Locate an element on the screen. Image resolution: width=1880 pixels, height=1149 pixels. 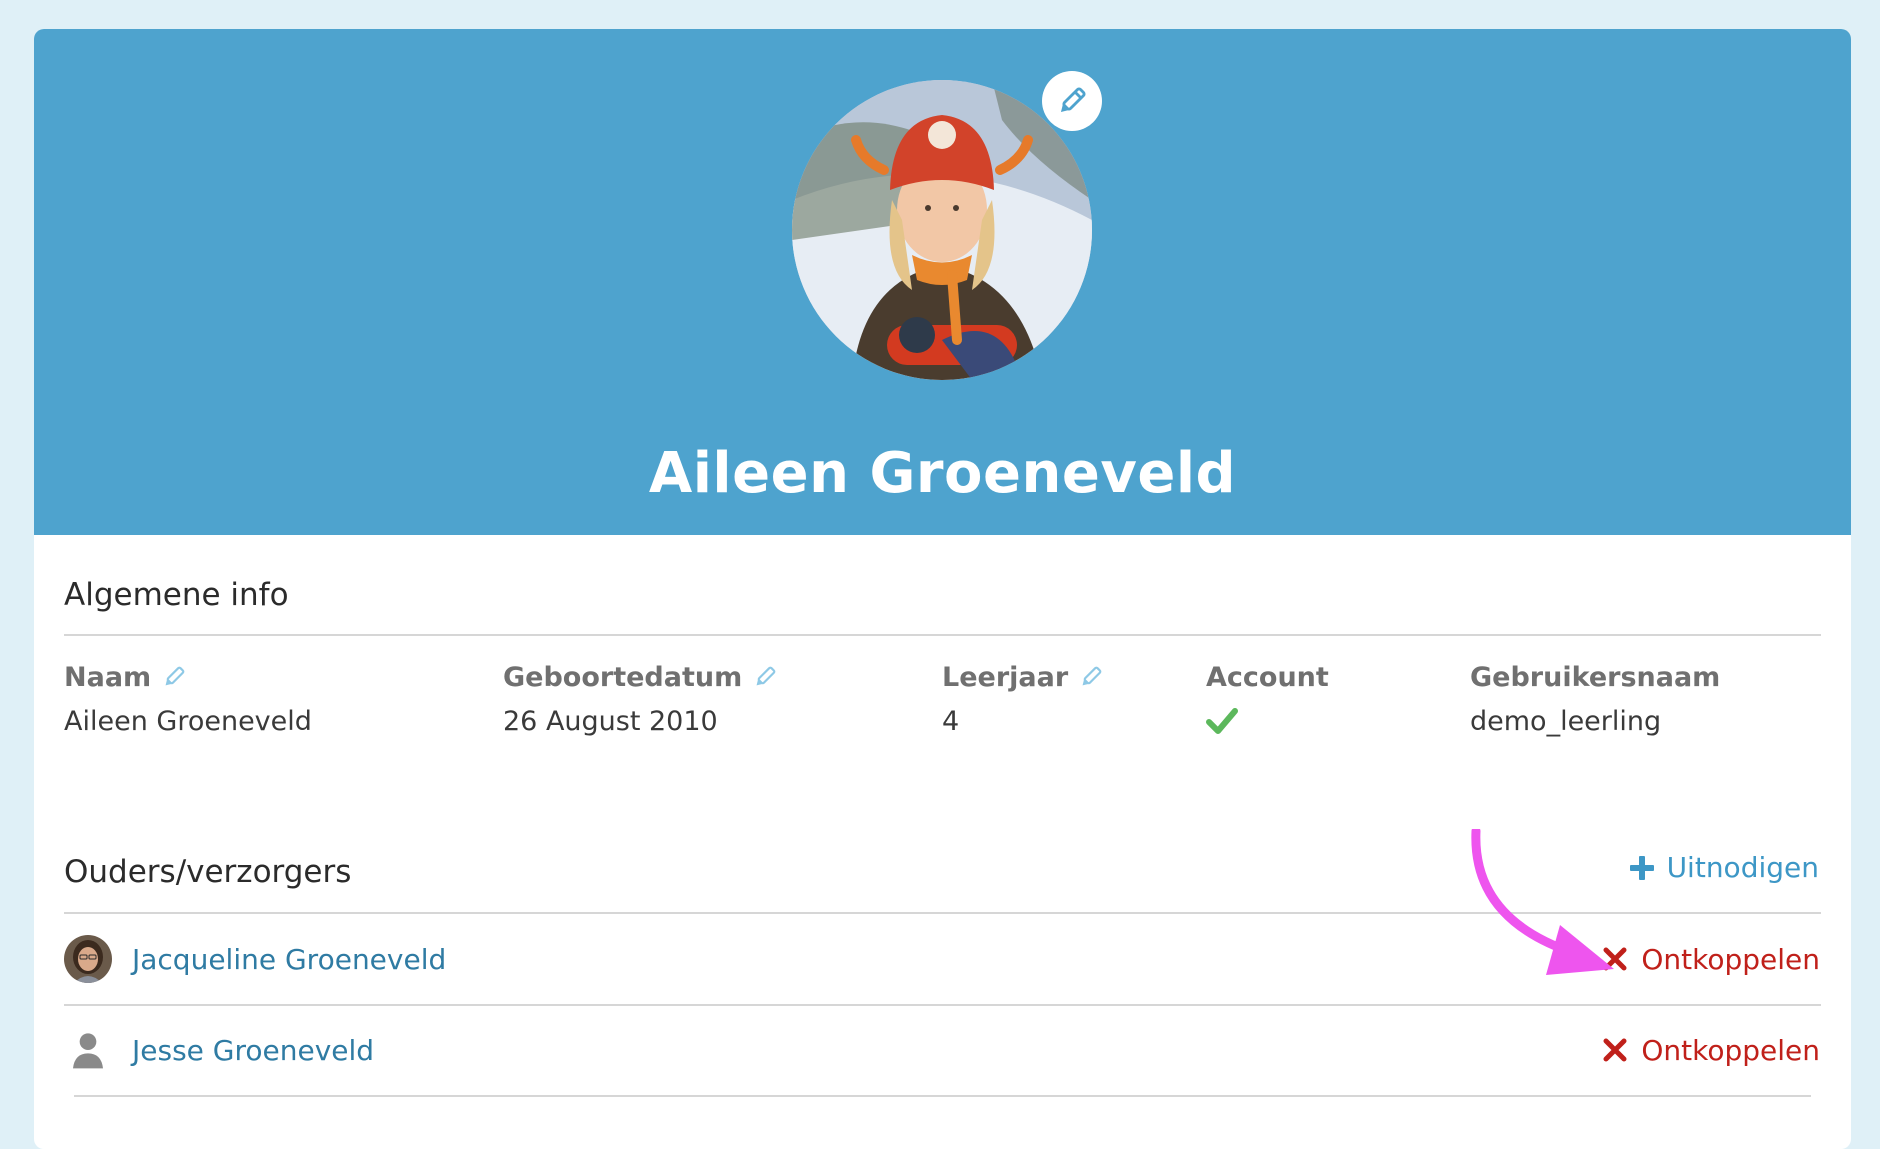
pencil-icon is located at coordinates (1072, 101).